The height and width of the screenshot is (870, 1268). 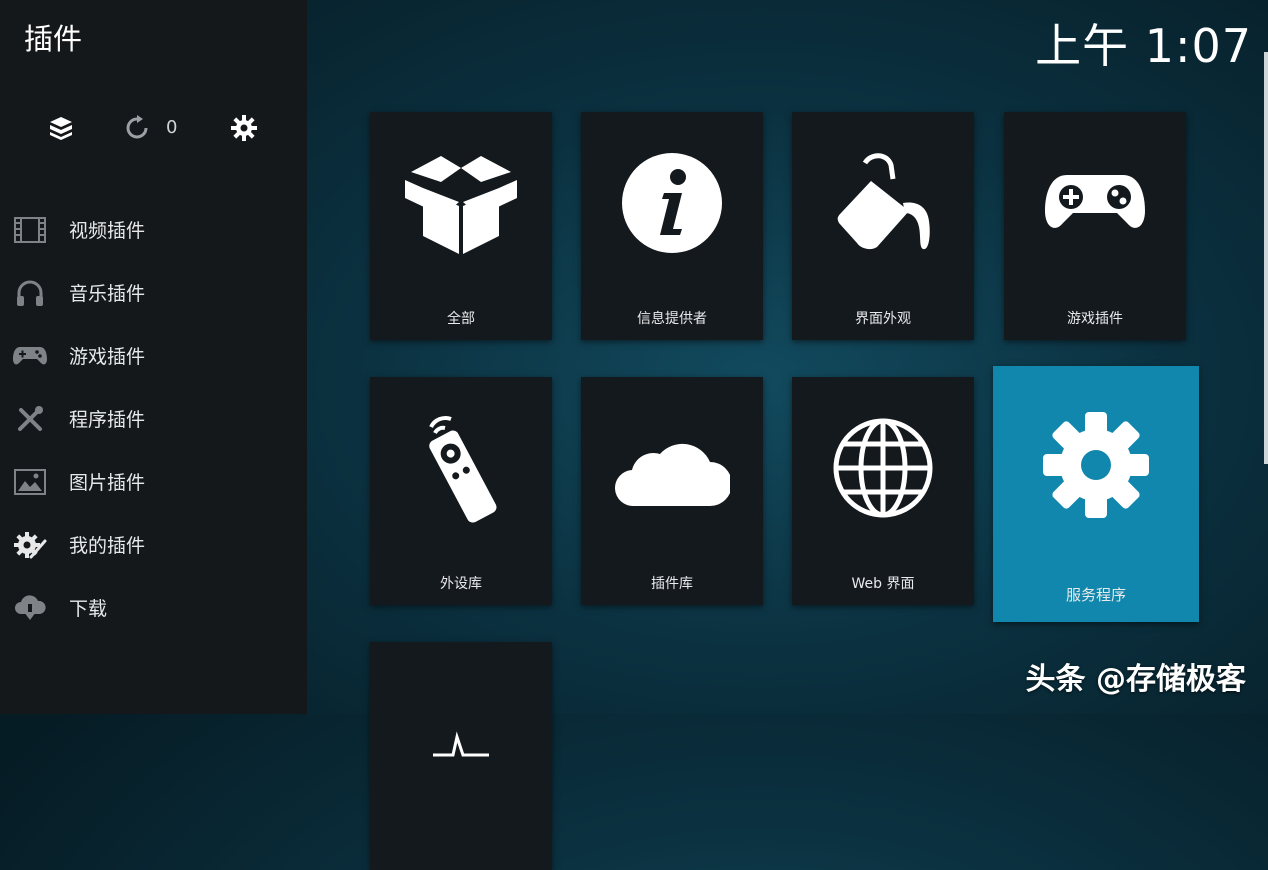 What do you see at coordinates (30, 482) in the screenshot?
I see `picture-icon` at bounding box center [30, 482].